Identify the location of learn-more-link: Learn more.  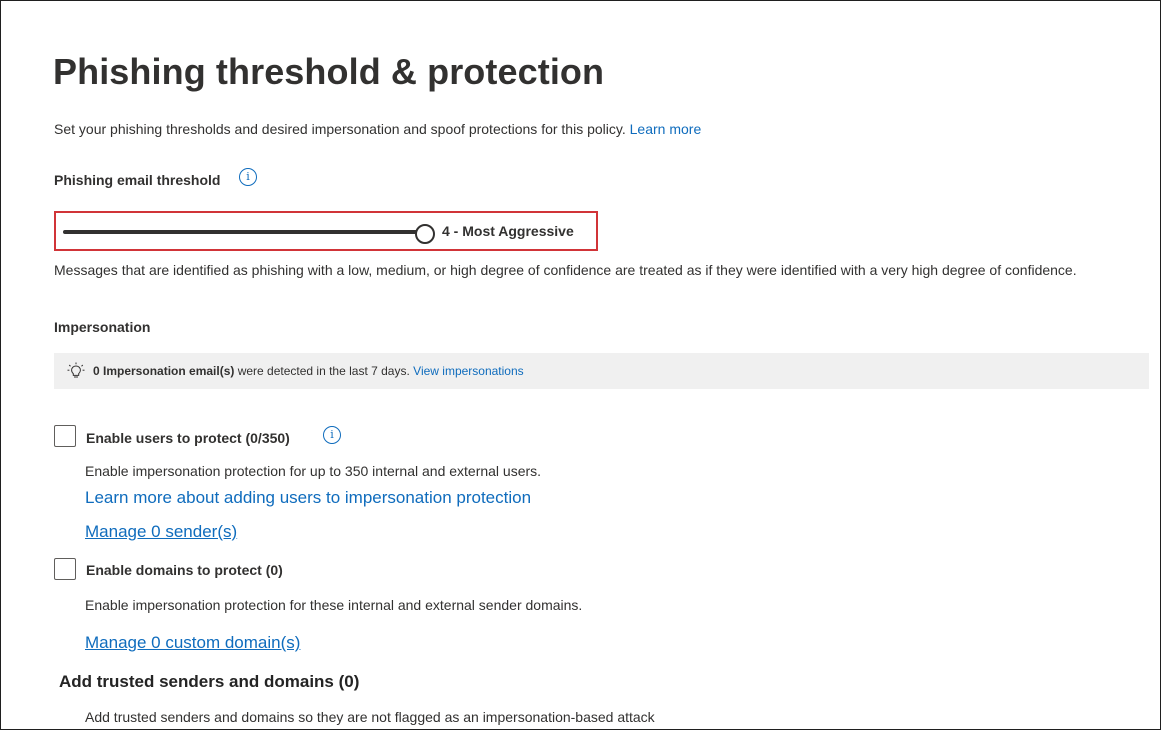
(666, 129).